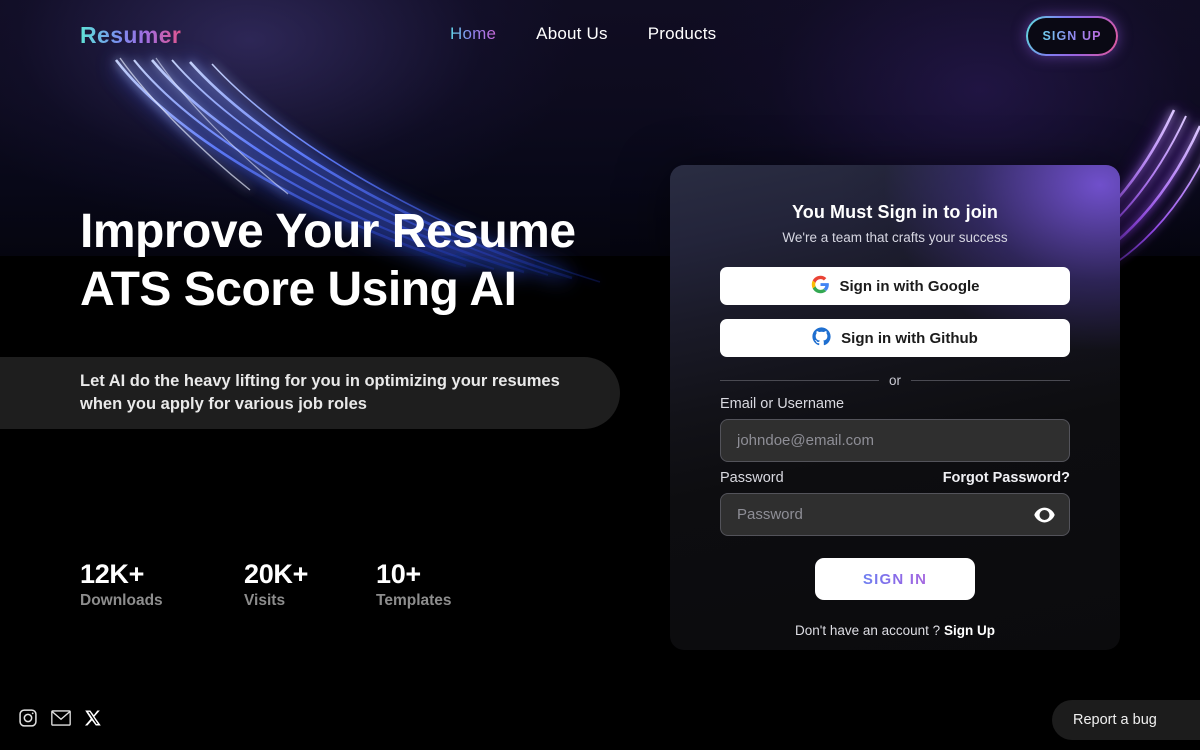  I want to click on or-divider: or, so click(895, 380).